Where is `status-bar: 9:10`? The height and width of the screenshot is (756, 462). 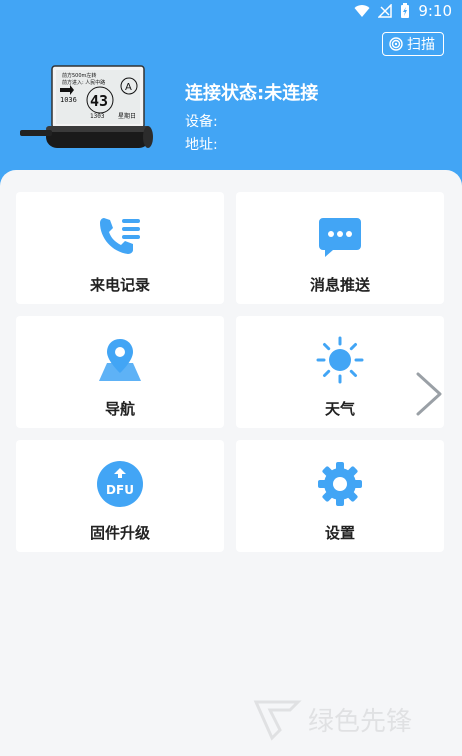 status-bar: 9:10 is located at coordinates (231, 11).